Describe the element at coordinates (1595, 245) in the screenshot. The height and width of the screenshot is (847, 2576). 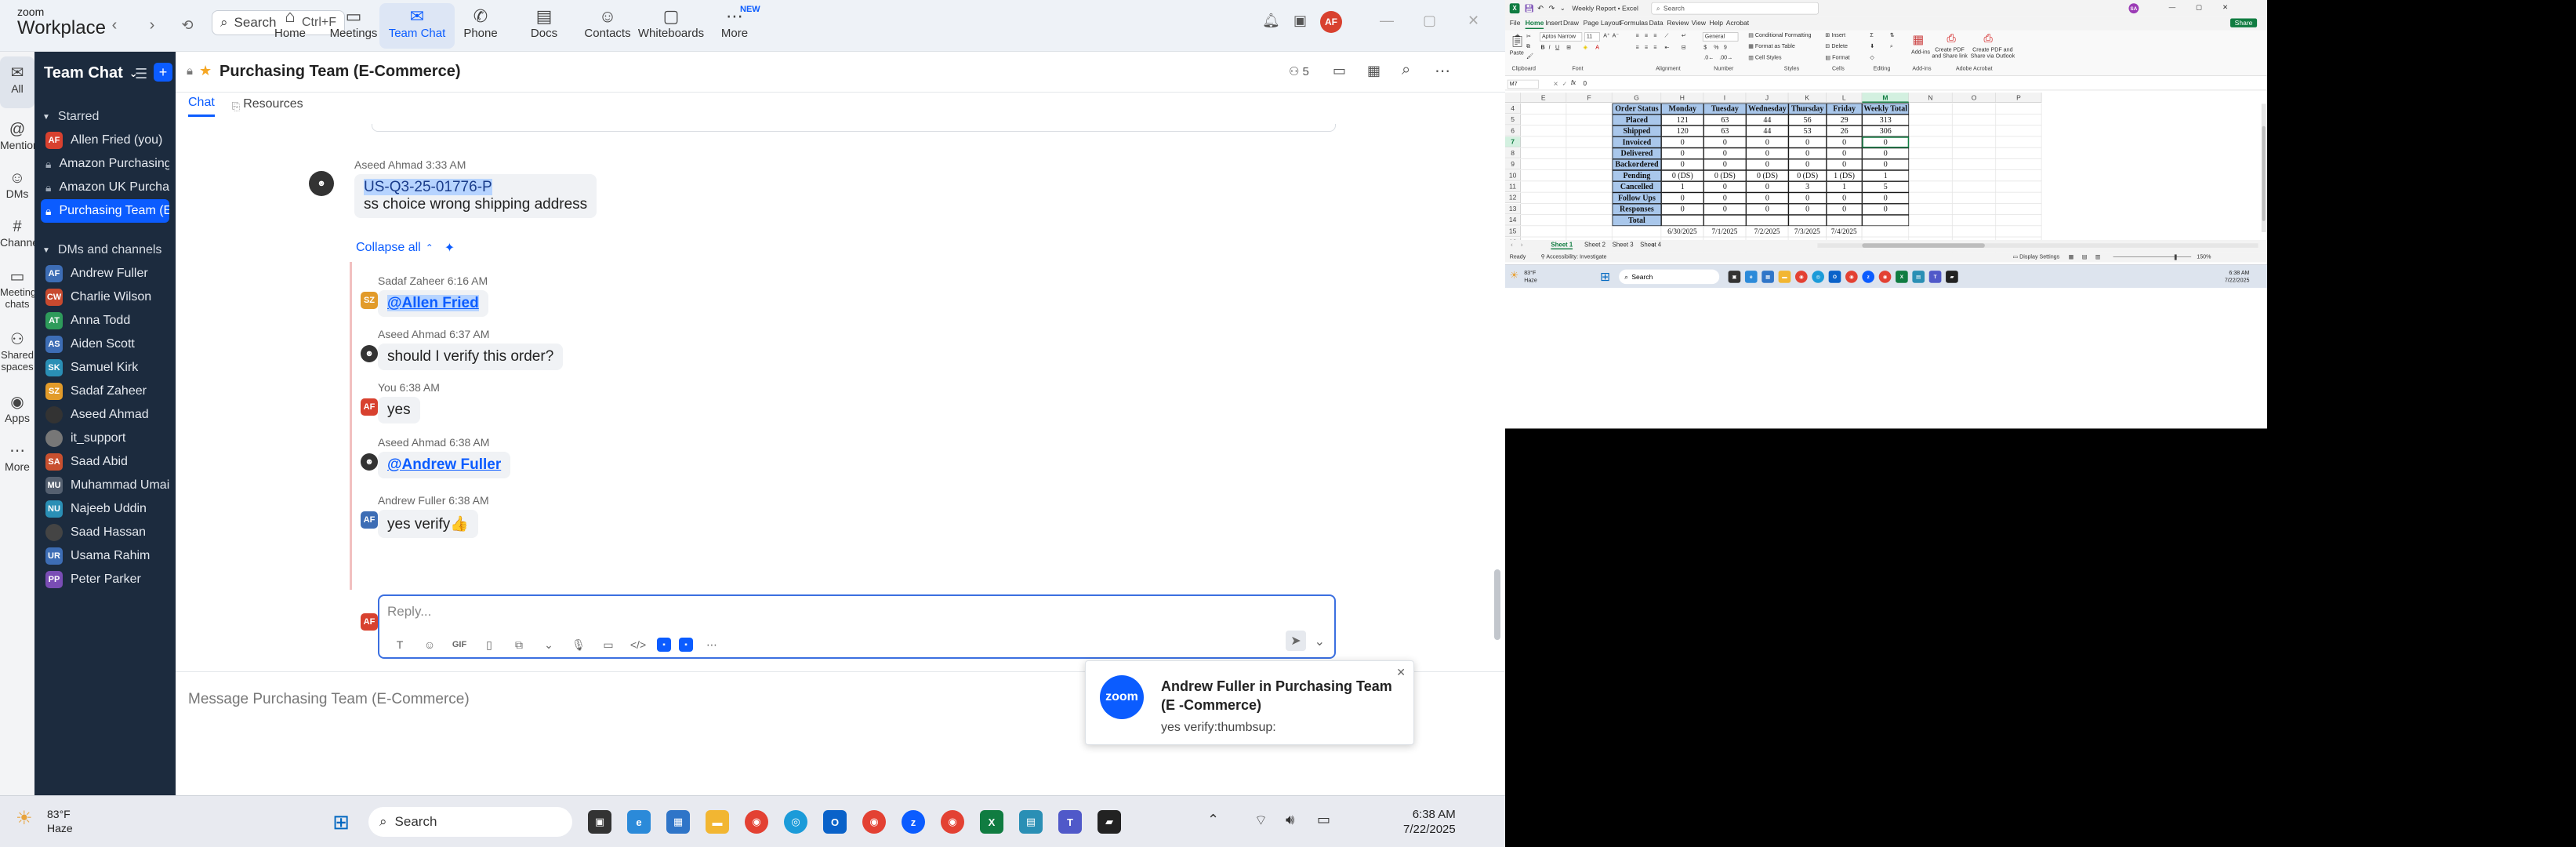
I see `sheet-tab: Sheet 2` at that location.